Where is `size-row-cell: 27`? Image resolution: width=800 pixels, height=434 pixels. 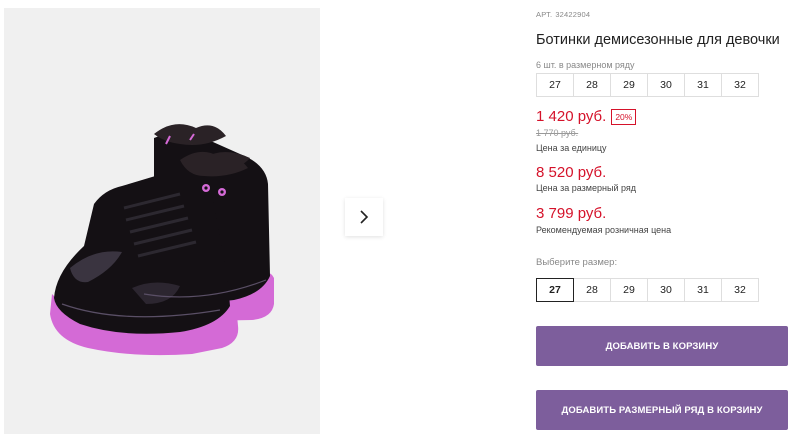
size-row-cell: 27 is located at coordinates (555, 85).